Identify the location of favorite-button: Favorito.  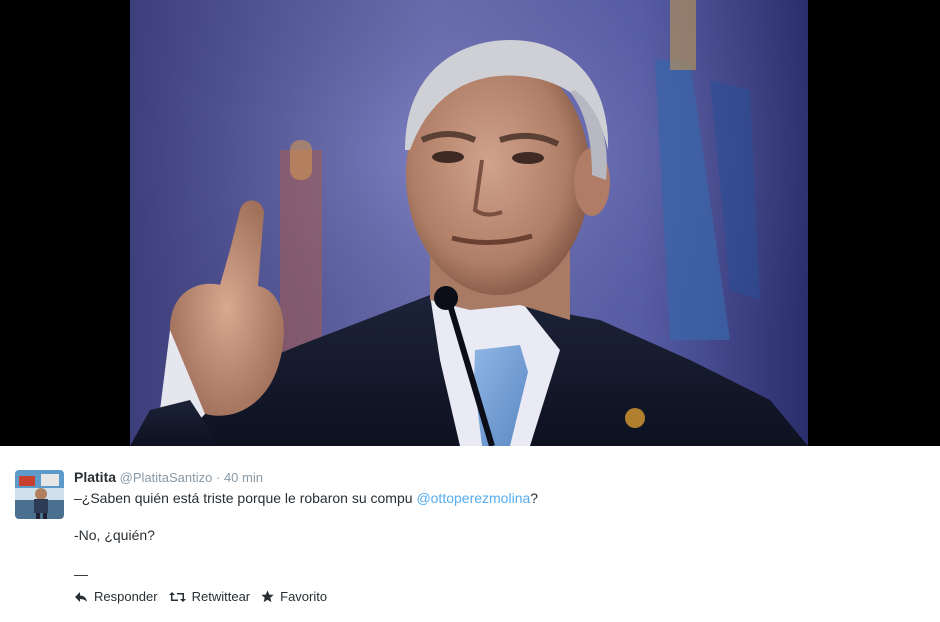
(294, 596).